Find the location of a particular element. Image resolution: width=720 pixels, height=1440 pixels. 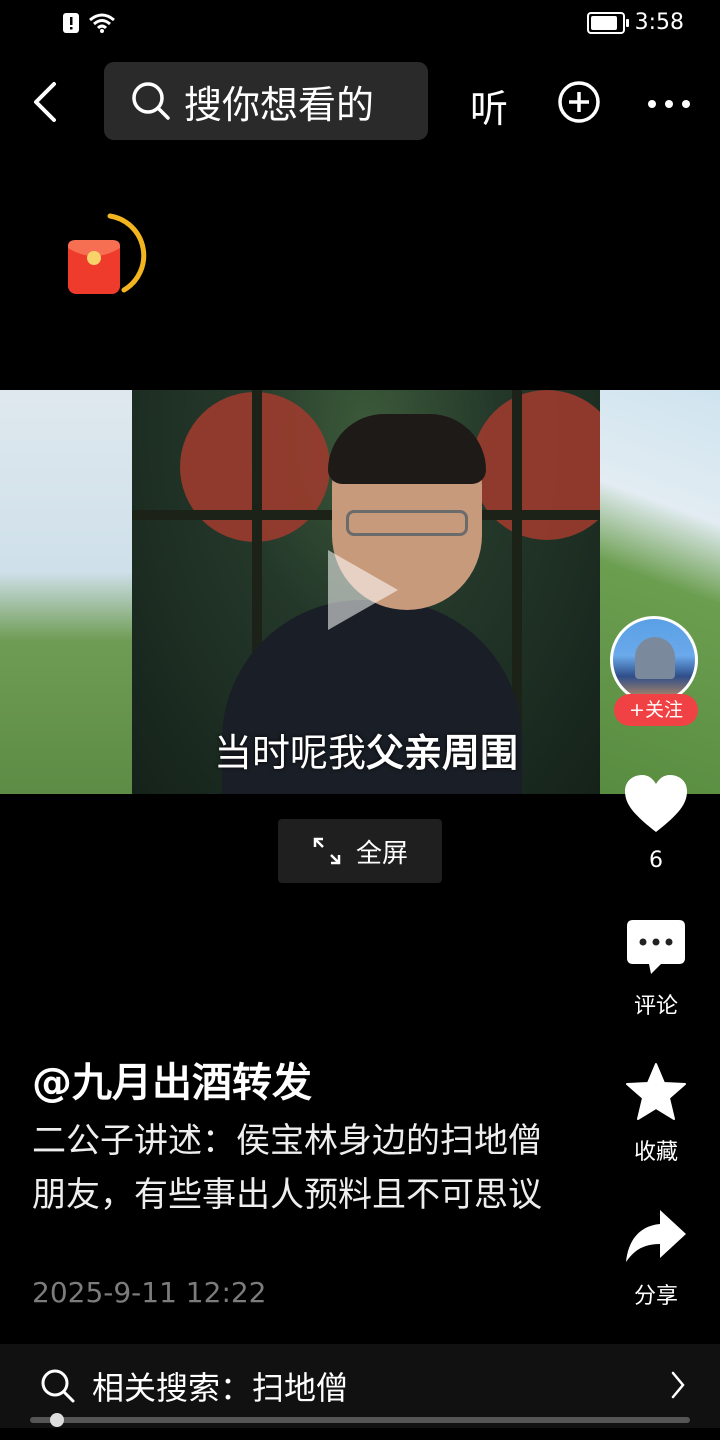

wifi-icon is located at coordinates (102, 23).